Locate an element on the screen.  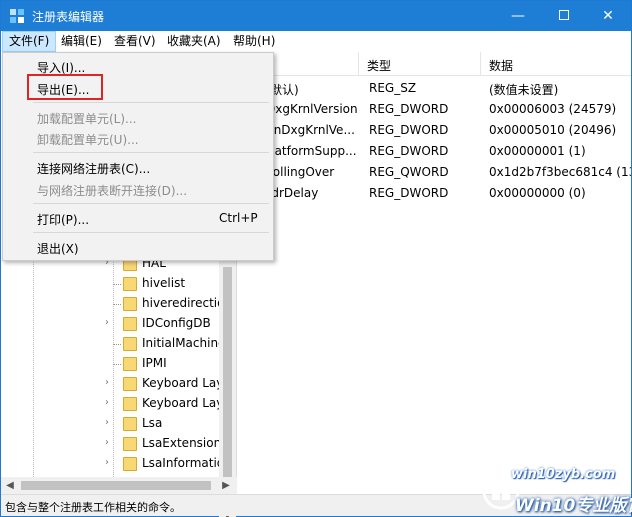
value-name: RollingOver is located at coordinates (300, 172).